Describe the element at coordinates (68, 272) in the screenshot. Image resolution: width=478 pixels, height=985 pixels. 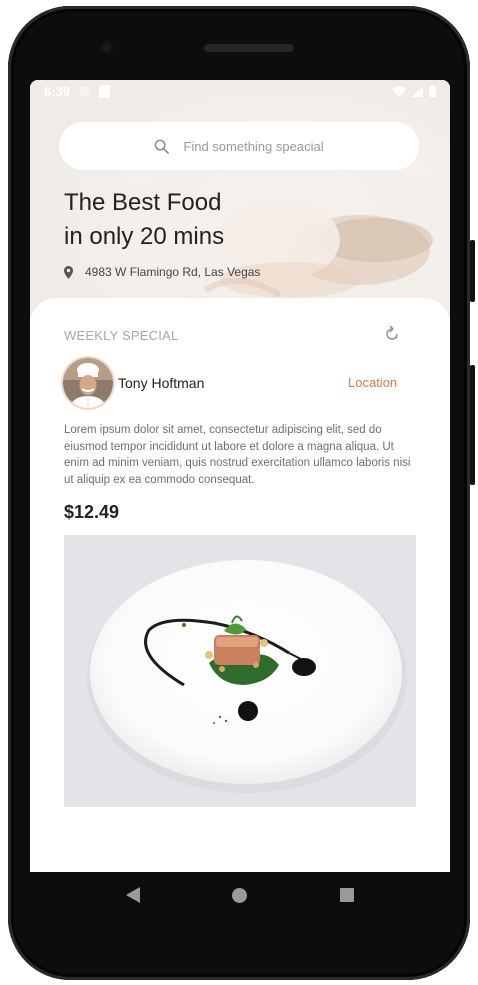
I see `location-pin-icon` at that location.